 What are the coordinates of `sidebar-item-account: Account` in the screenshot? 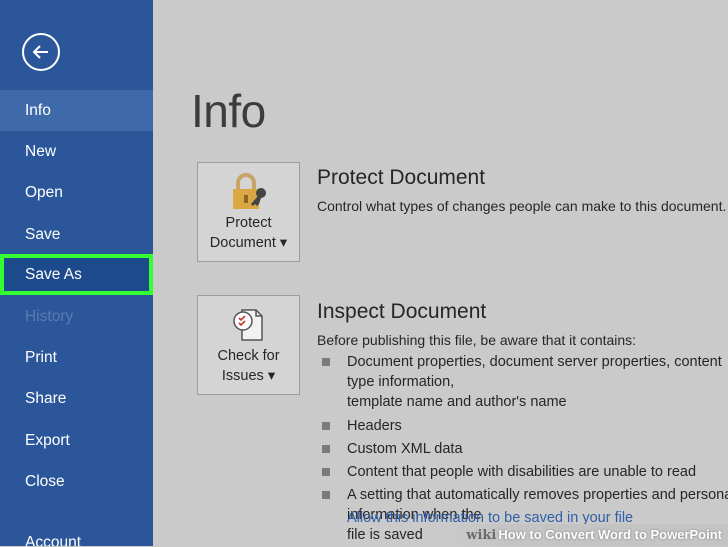 It's located at (76, 534).